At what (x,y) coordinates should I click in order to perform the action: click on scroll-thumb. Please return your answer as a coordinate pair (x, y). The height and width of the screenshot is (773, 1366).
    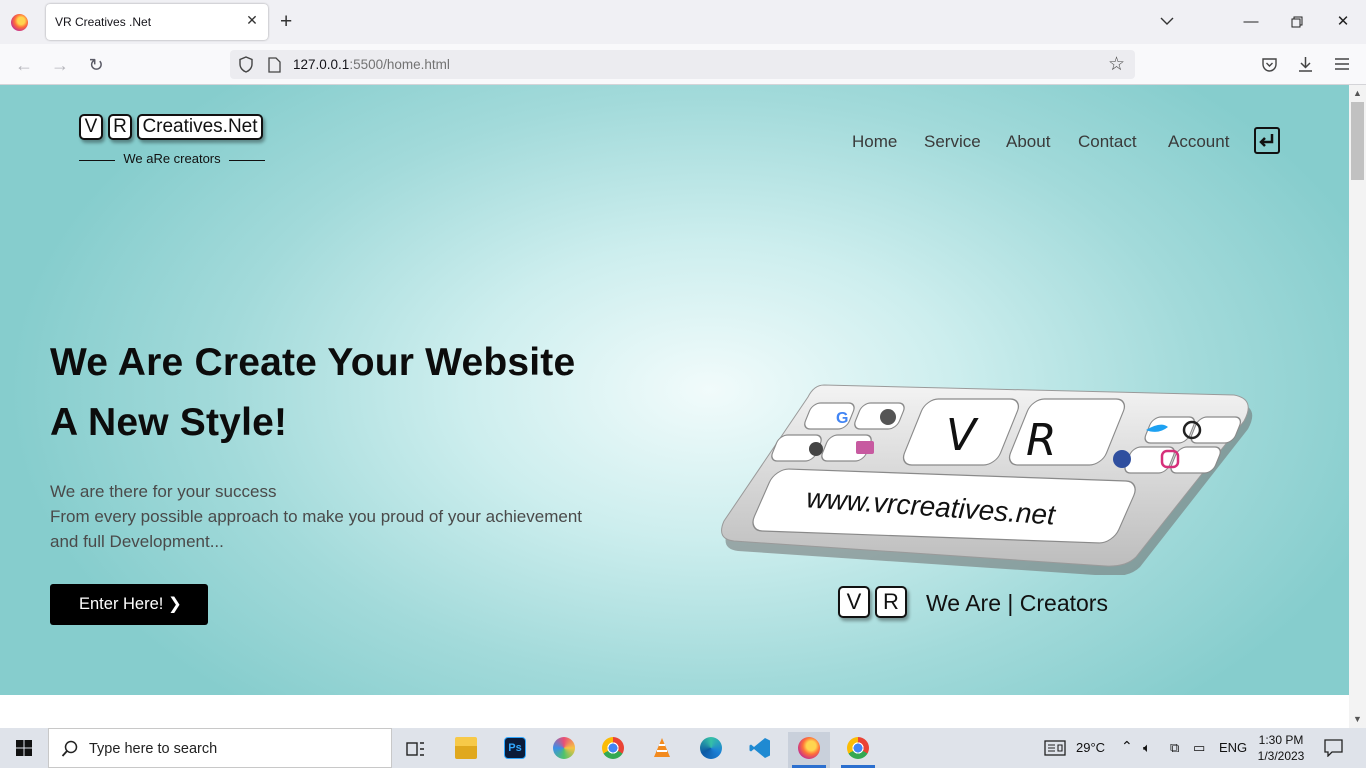
    Looking at the image, I should click on (1357, 141).